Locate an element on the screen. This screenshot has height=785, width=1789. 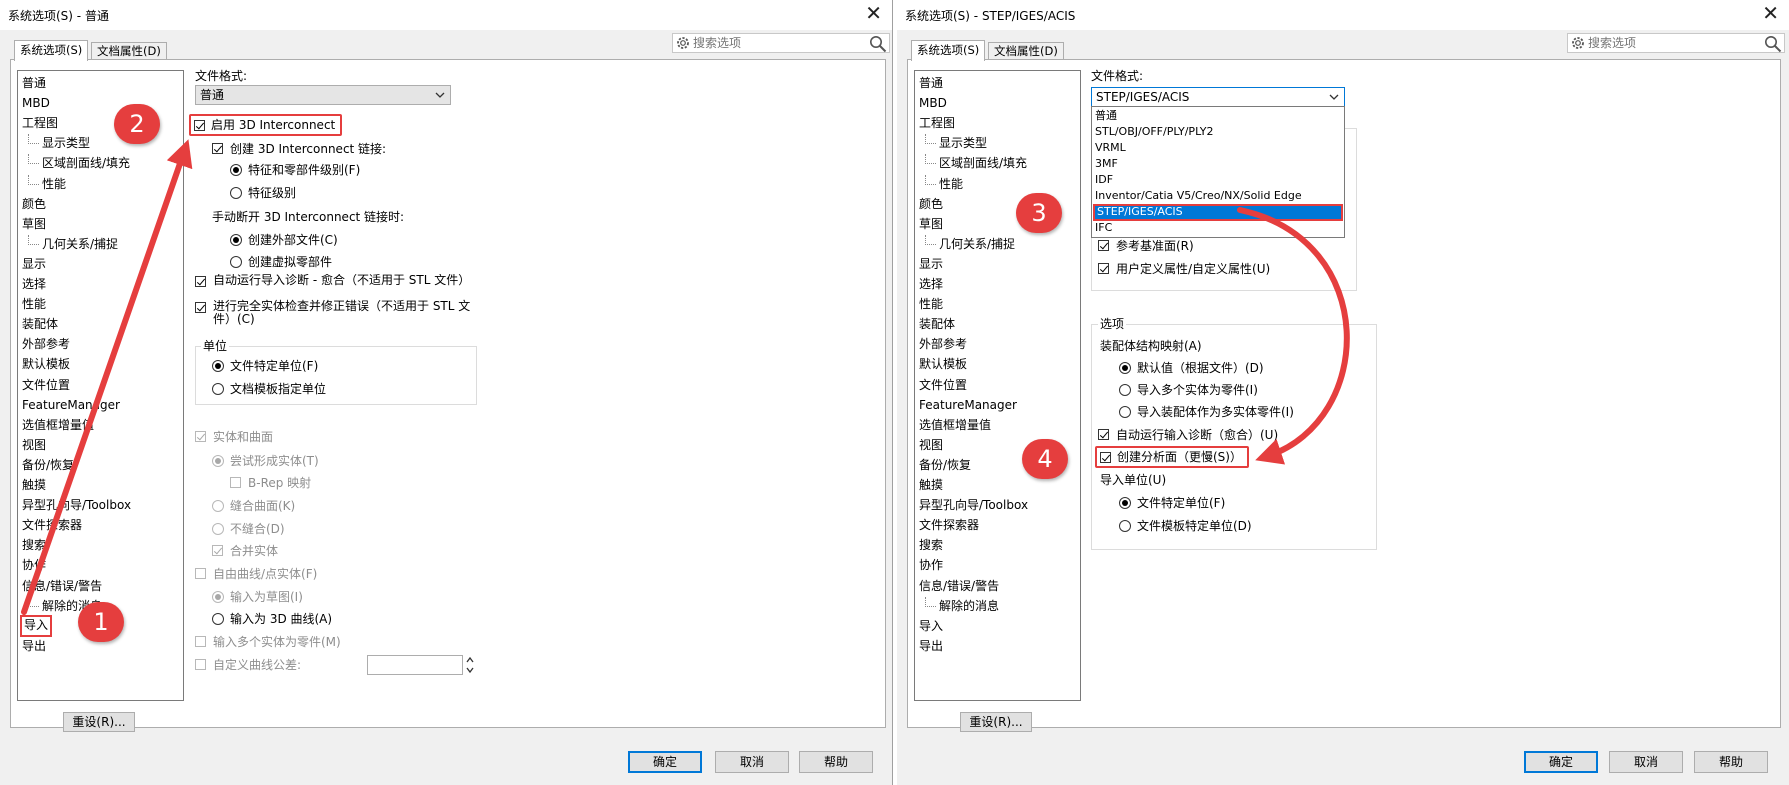
file-format-option: IFC is located at coordinates (1218, 228).